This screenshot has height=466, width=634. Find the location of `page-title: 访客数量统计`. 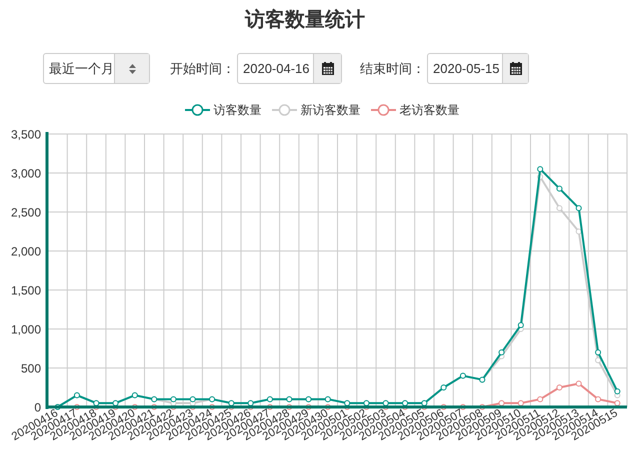

page-title: 访客数量统计 is located at coordinates (305, 19).